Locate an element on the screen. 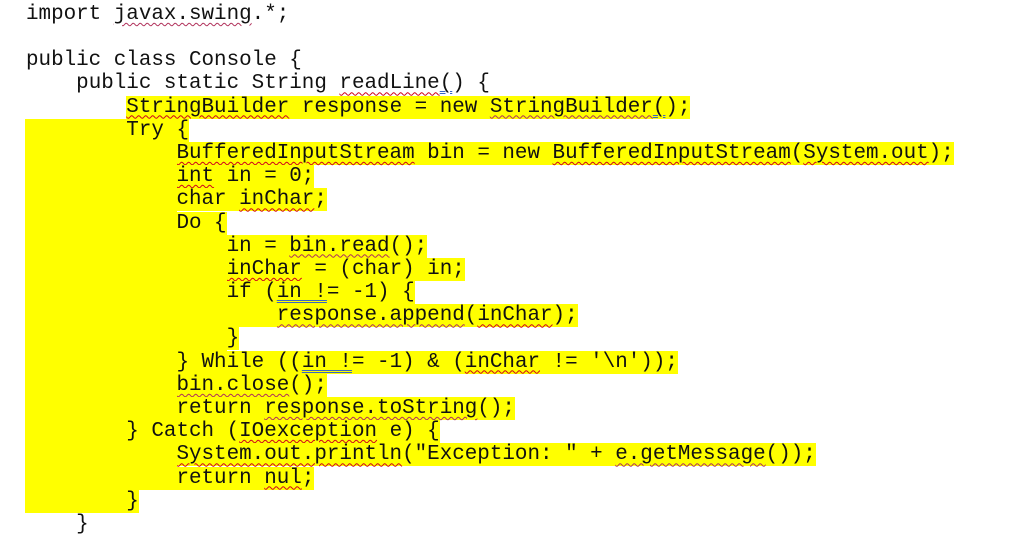 The height and width of the screenshot is (550, 1024). line-content: } While ((in != -1) & (inChar != '\n')); is located at coordinates (427, 362).